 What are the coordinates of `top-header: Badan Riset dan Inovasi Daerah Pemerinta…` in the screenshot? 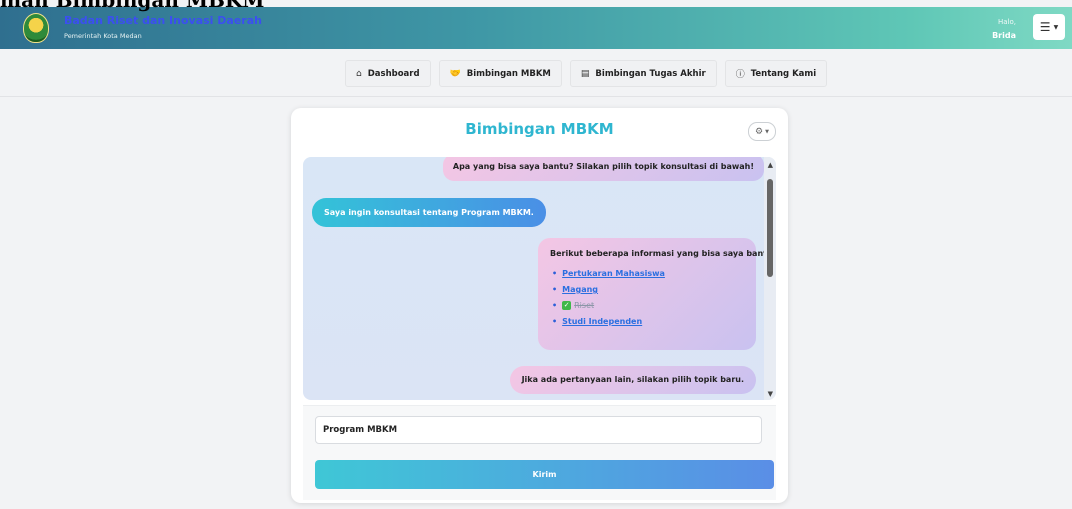 It's located at (536, 28).